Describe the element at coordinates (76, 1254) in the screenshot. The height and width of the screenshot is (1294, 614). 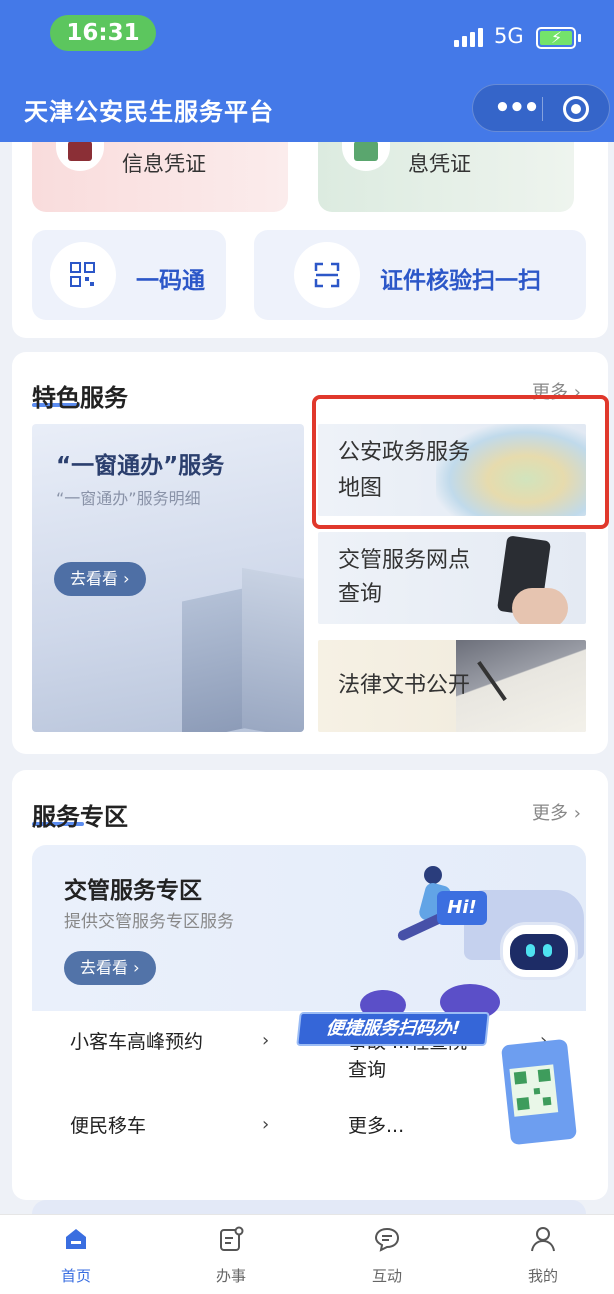
I see `tab-home: 首页` at that location.